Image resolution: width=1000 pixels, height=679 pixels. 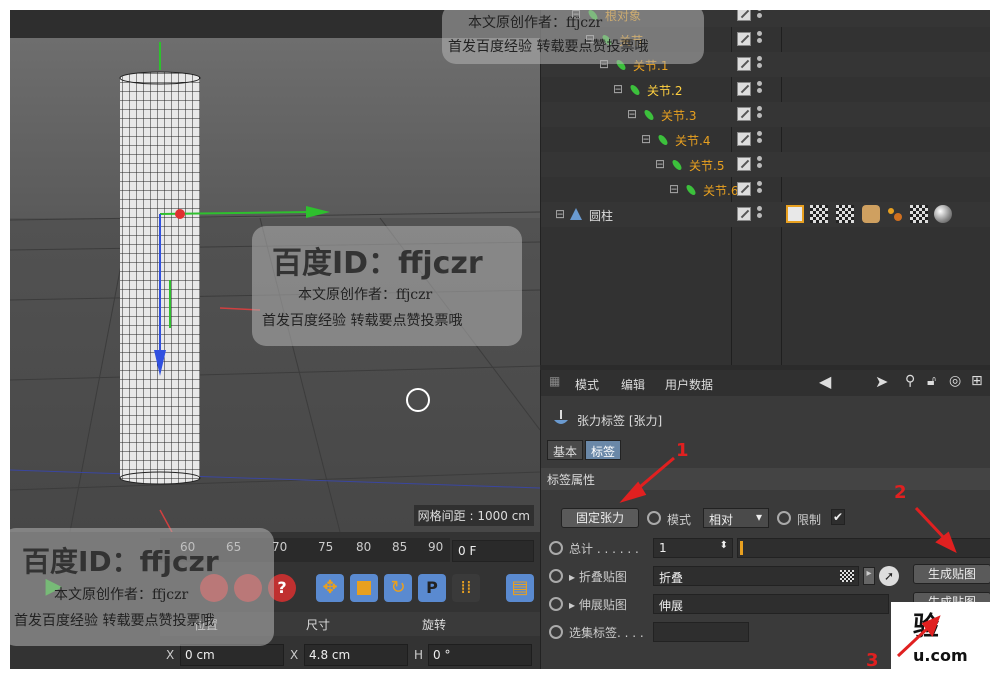 I want to click on annotation-arrows, so click(x=788, y=557).